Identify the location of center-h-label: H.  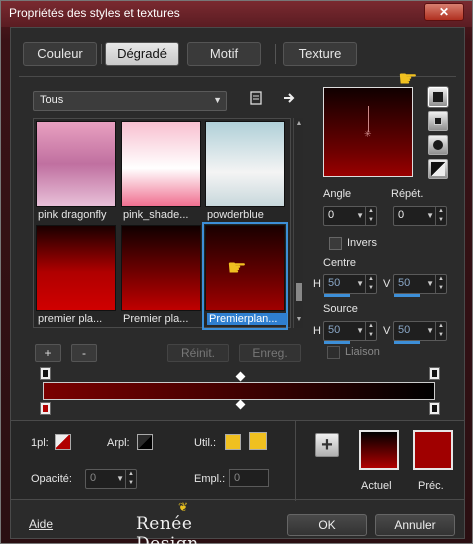
(317, 284).